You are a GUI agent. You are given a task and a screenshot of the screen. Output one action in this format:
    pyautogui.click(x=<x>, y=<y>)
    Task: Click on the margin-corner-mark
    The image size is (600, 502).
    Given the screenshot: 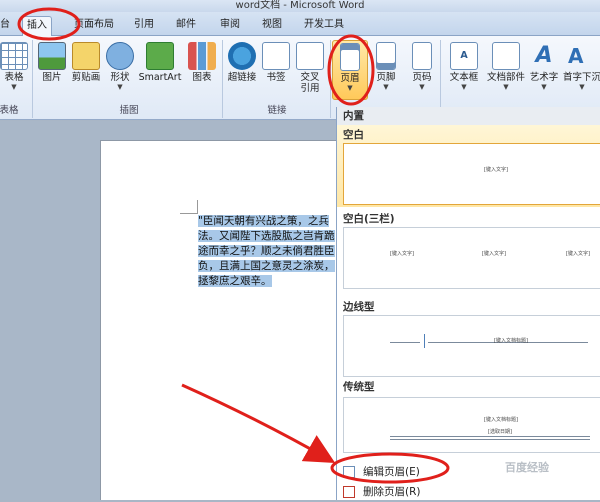 What is the action you would take?
    pyautogui.click(x=189, y=207)
    